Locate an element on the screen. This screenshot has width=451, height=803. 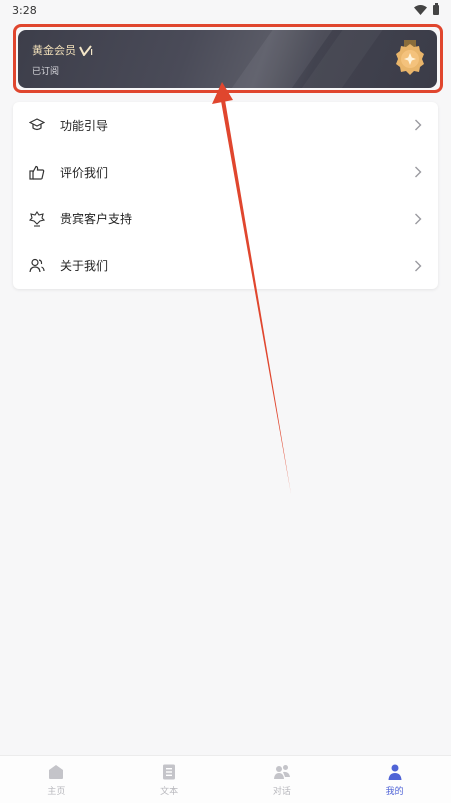
menu-item-label: 功能引导 is located at coordinates (84, 125).